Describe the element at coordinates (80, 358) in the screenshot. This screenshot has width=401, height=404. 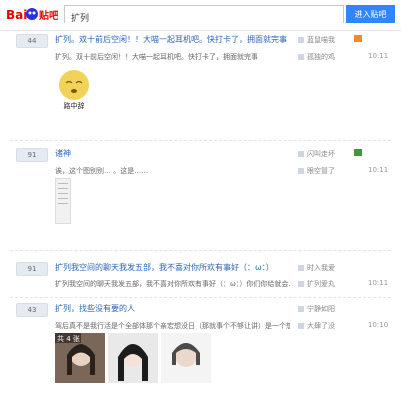
I see `thread-image: 共 4 张` at that location.